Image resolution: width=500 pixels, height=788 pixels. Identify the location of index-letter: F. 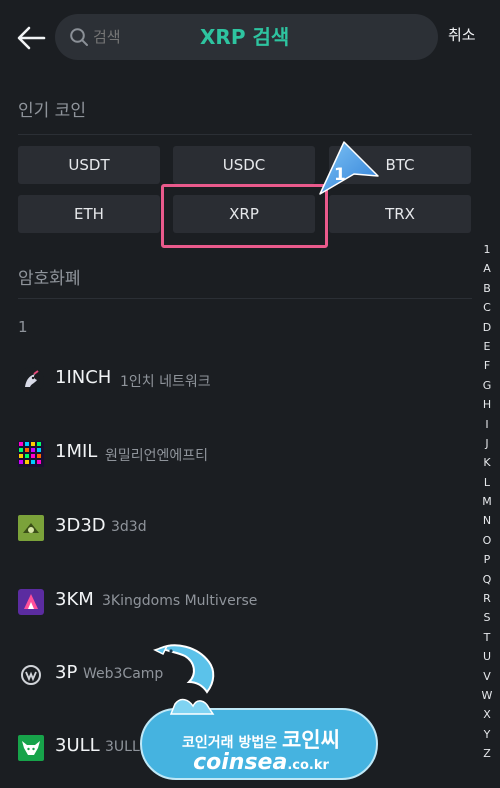
(487, 365).